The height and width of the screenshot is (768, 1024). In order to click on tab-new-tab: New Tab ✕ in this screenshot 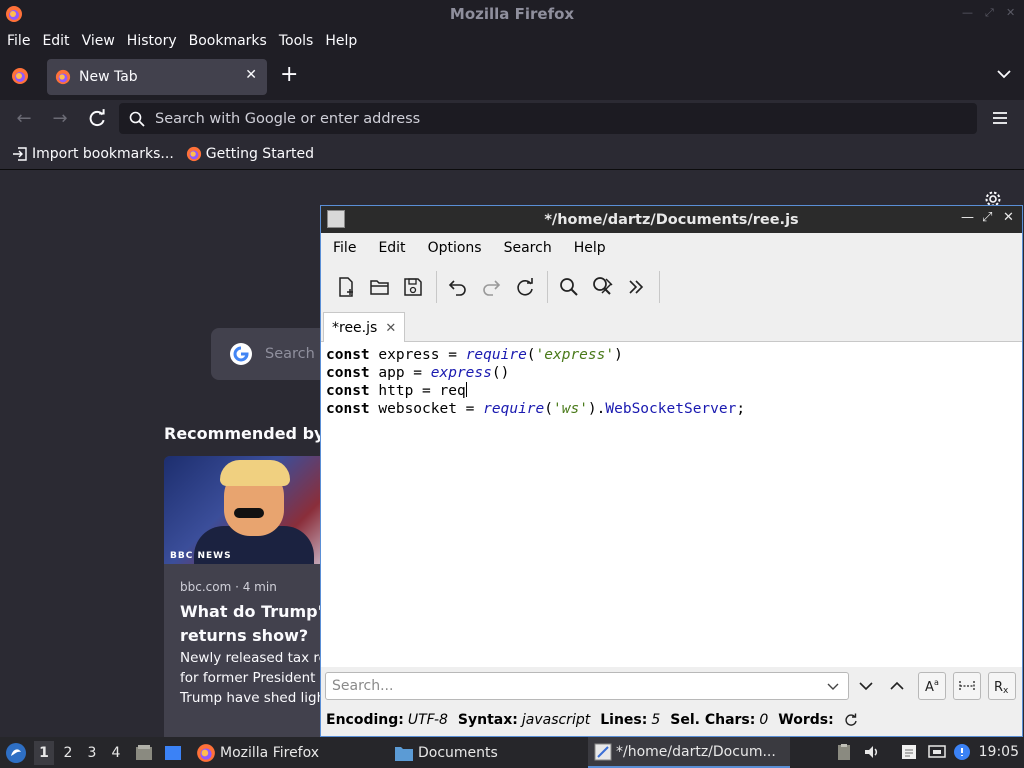, I will do `click(157, 77)`.